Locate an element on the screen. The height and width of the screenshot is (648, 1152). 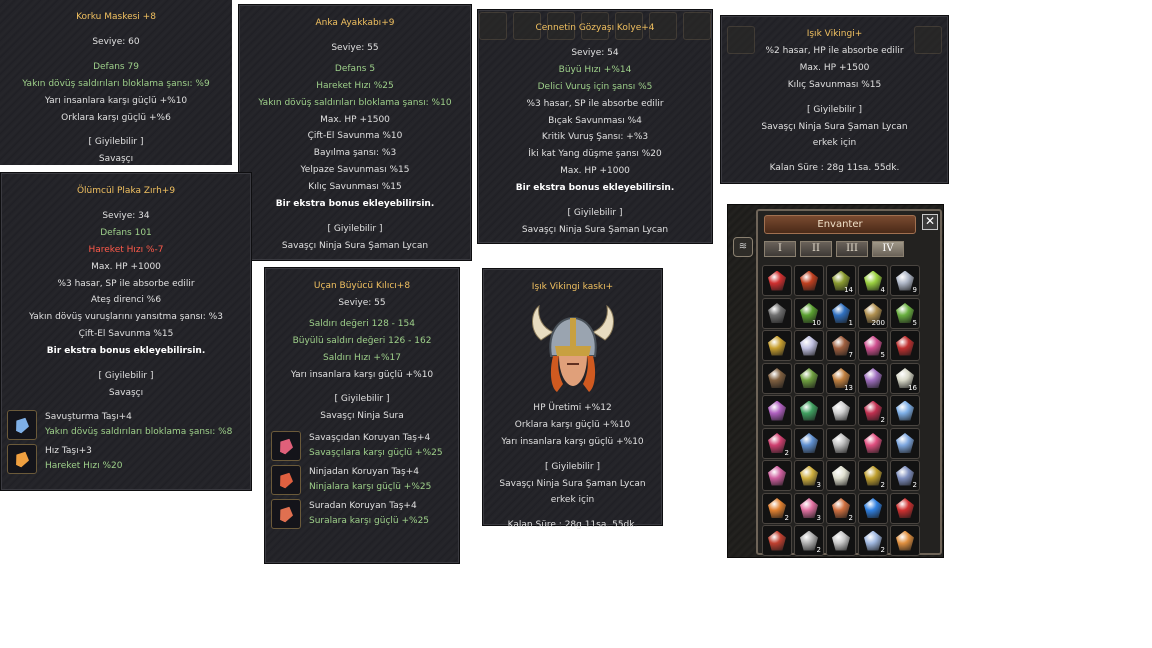
inventory-slot: 10 is located at coordinates (809, 313).